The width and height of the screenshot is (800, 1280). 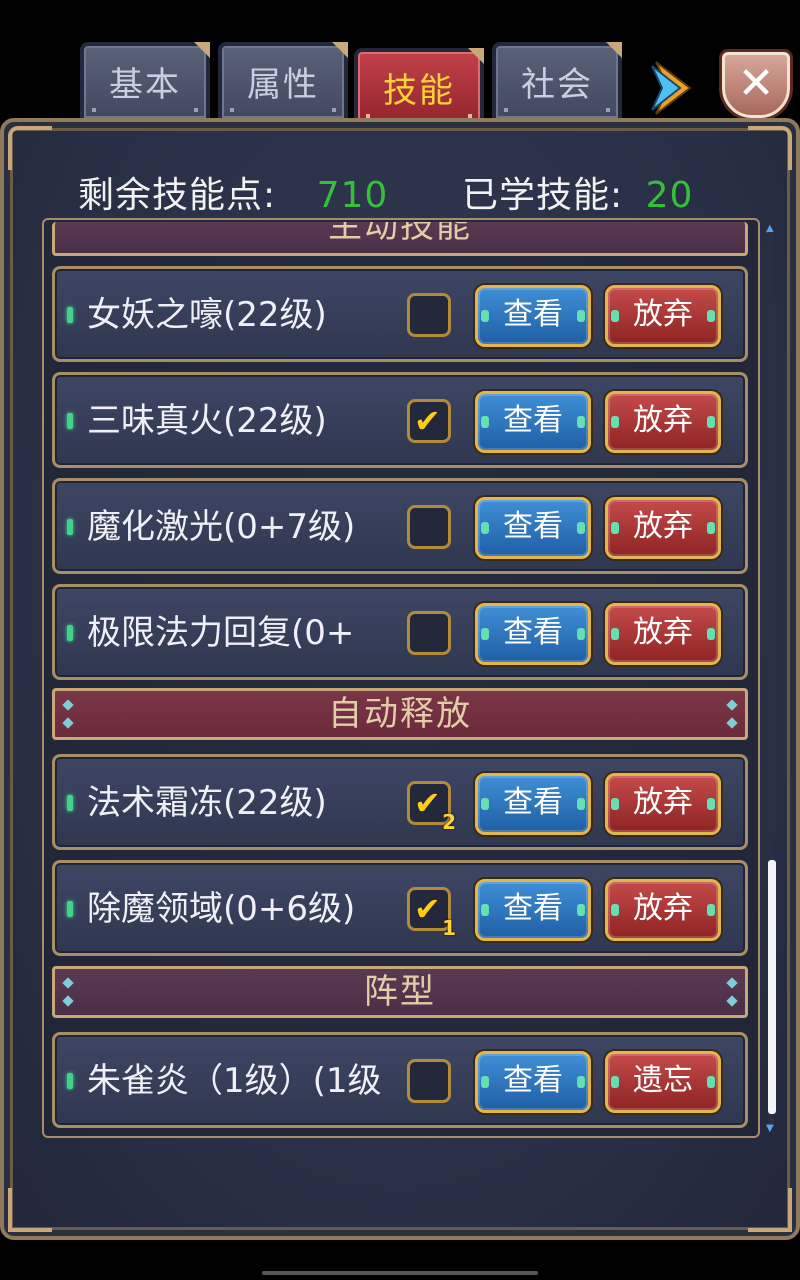 I want to click on skill-row: 极限法力回复(0+ 查看 放弃, so click(x=400, y=632).